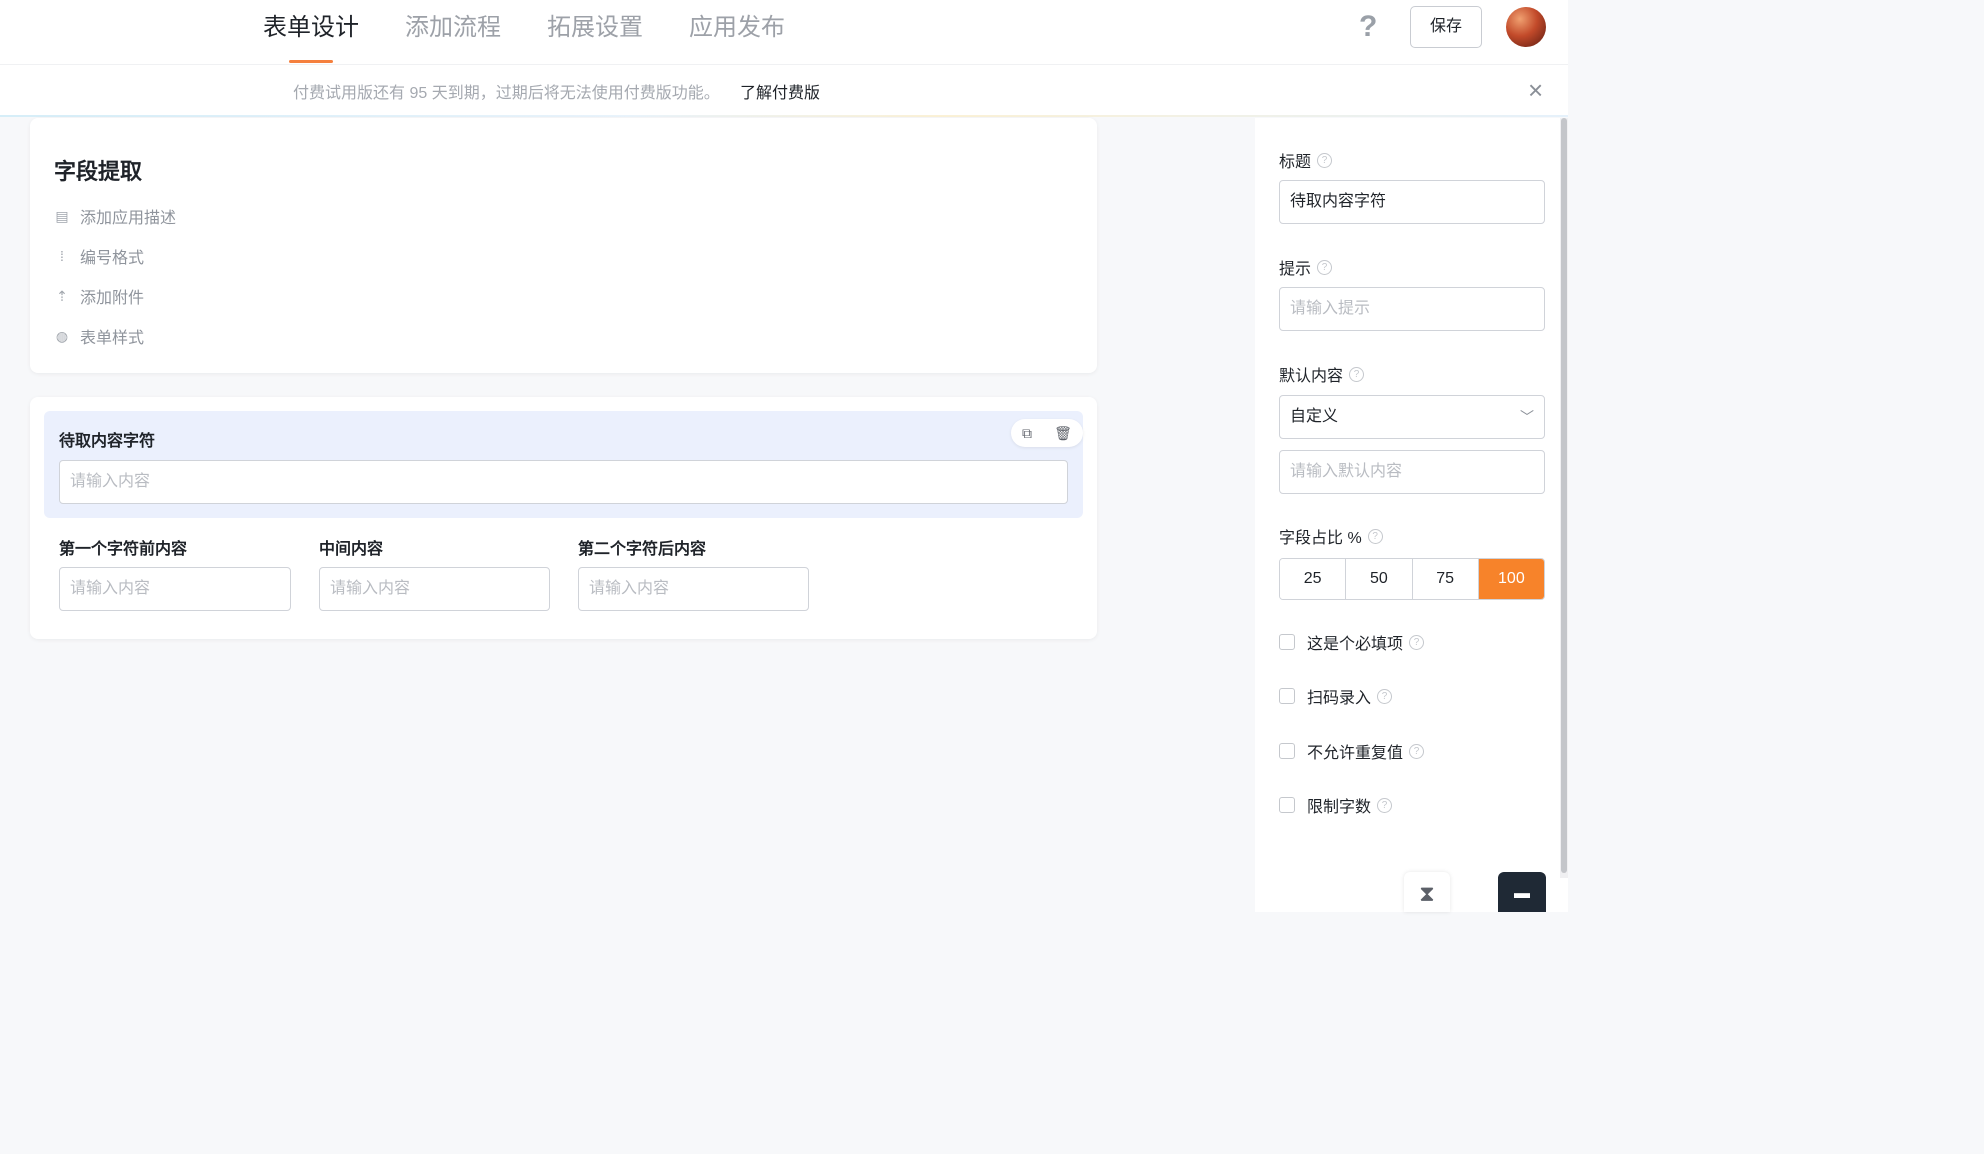 The image size is (1984, 1154). I want to click on field-toolbar: ⧉ 🗑, so click(1047, 433).